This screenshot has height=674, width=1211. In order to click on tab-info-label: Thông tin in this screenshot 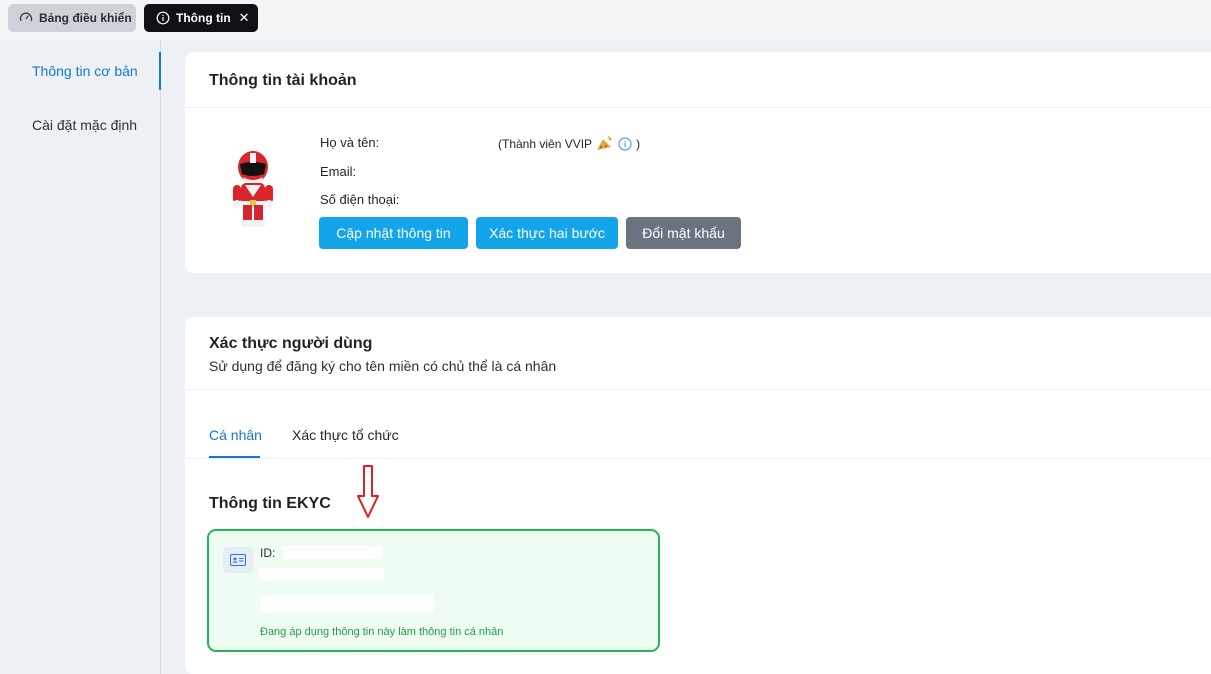, I will do `click(203, 18)`.